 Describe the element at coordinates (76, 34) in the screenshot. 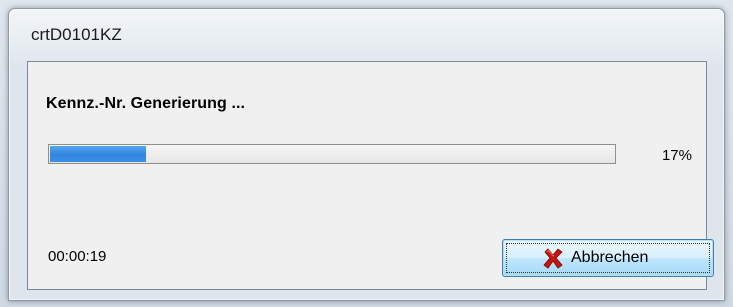

I see `window-title: crtD0101KZ` at that location.